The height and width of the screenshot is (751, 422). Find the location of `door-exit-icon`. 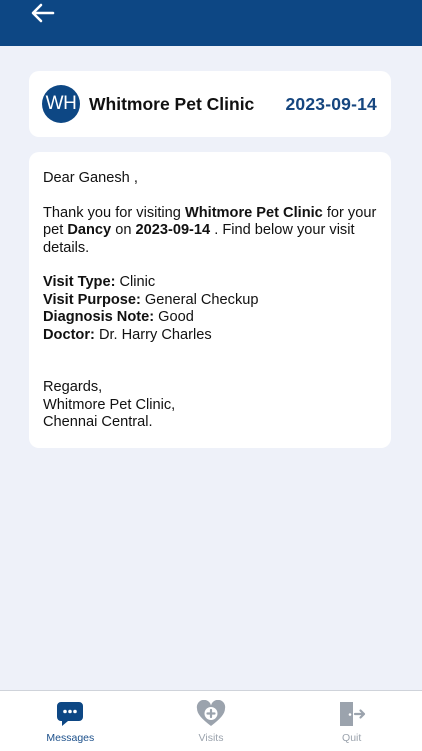

door-exit-icon is located at coordinates (352, 714).